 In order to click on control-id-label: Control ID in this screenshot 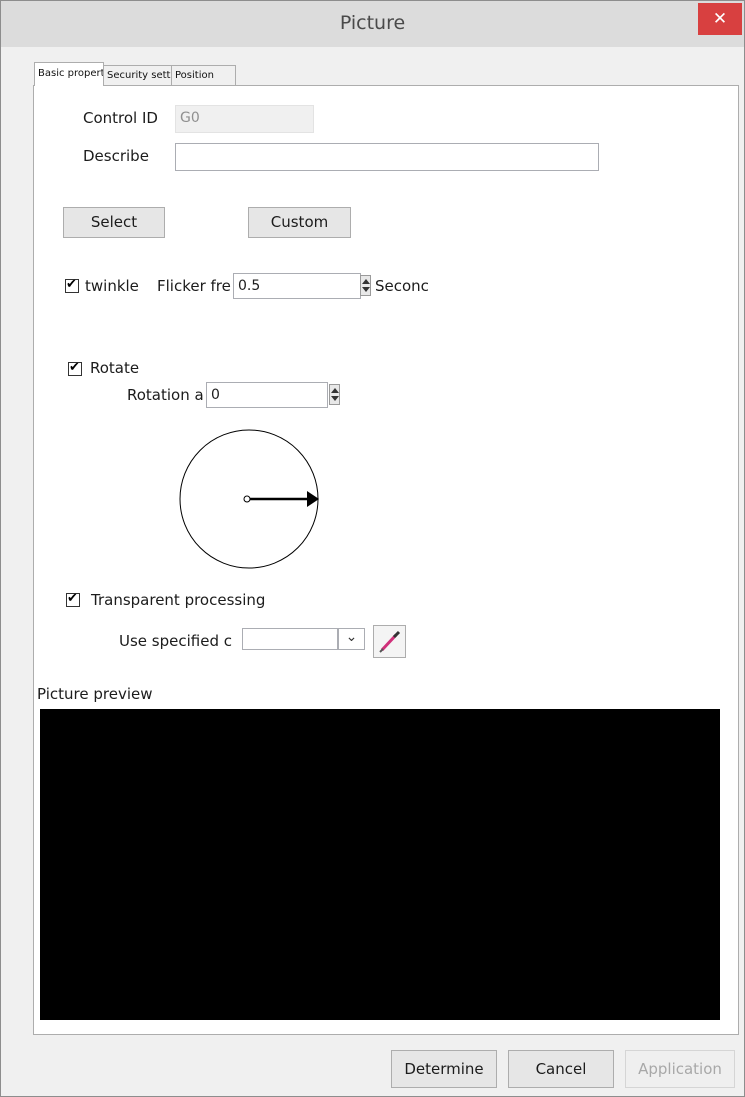, I will do `click(120, 118)`.